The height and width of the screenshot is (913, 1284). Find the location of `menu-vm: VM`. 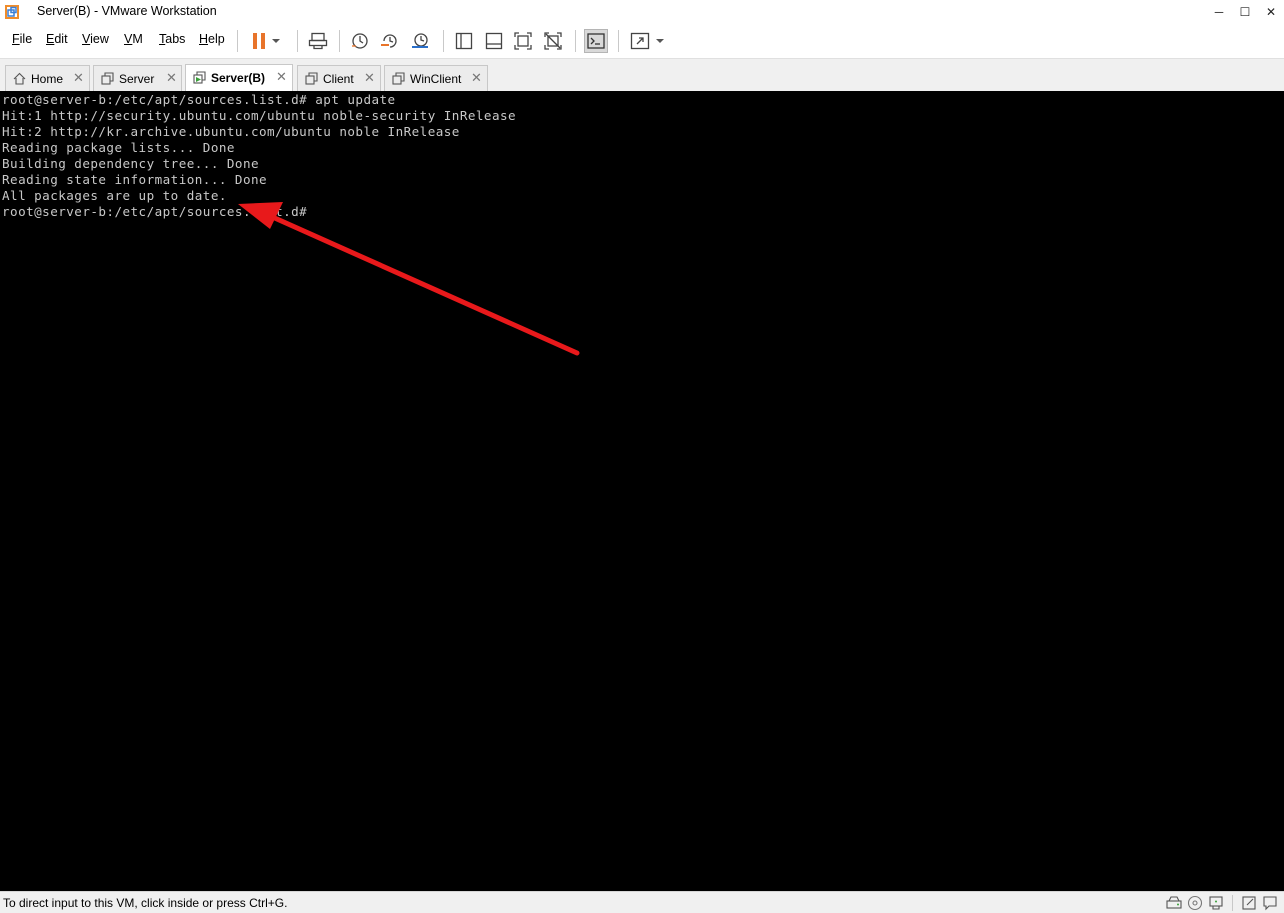

menu-vm: VM is located at coordinates (133, 39).